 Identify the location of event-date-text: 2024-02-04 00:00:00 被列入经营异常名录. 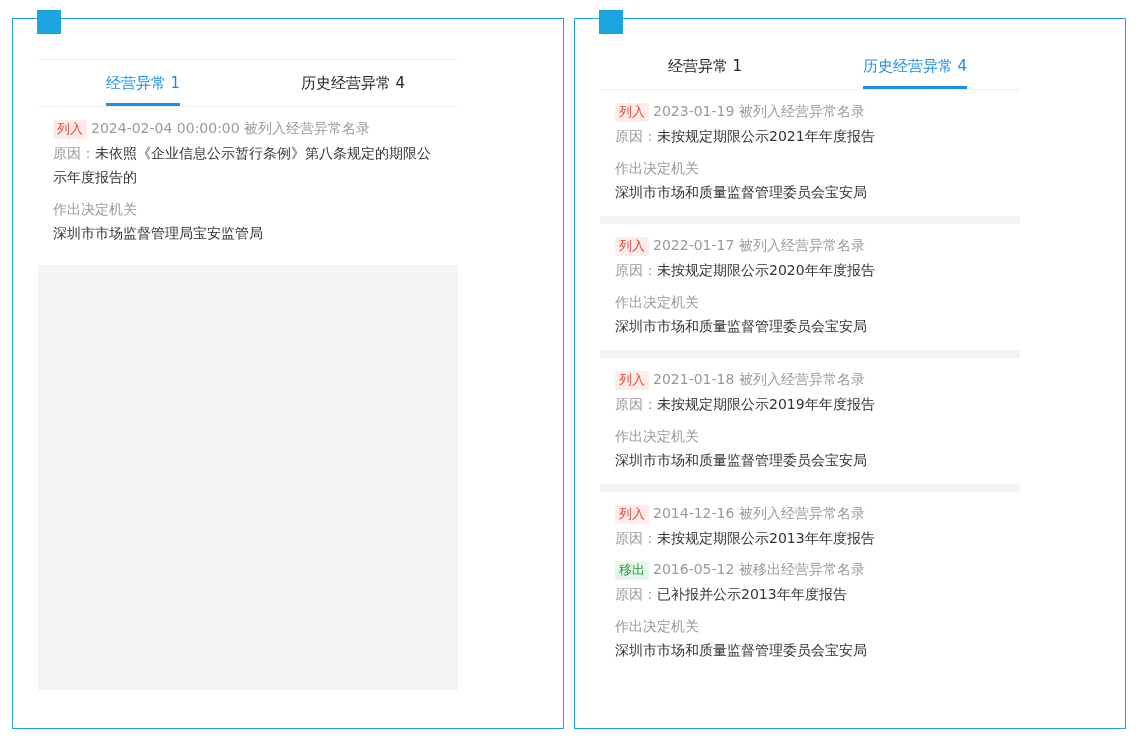
(231, 129).